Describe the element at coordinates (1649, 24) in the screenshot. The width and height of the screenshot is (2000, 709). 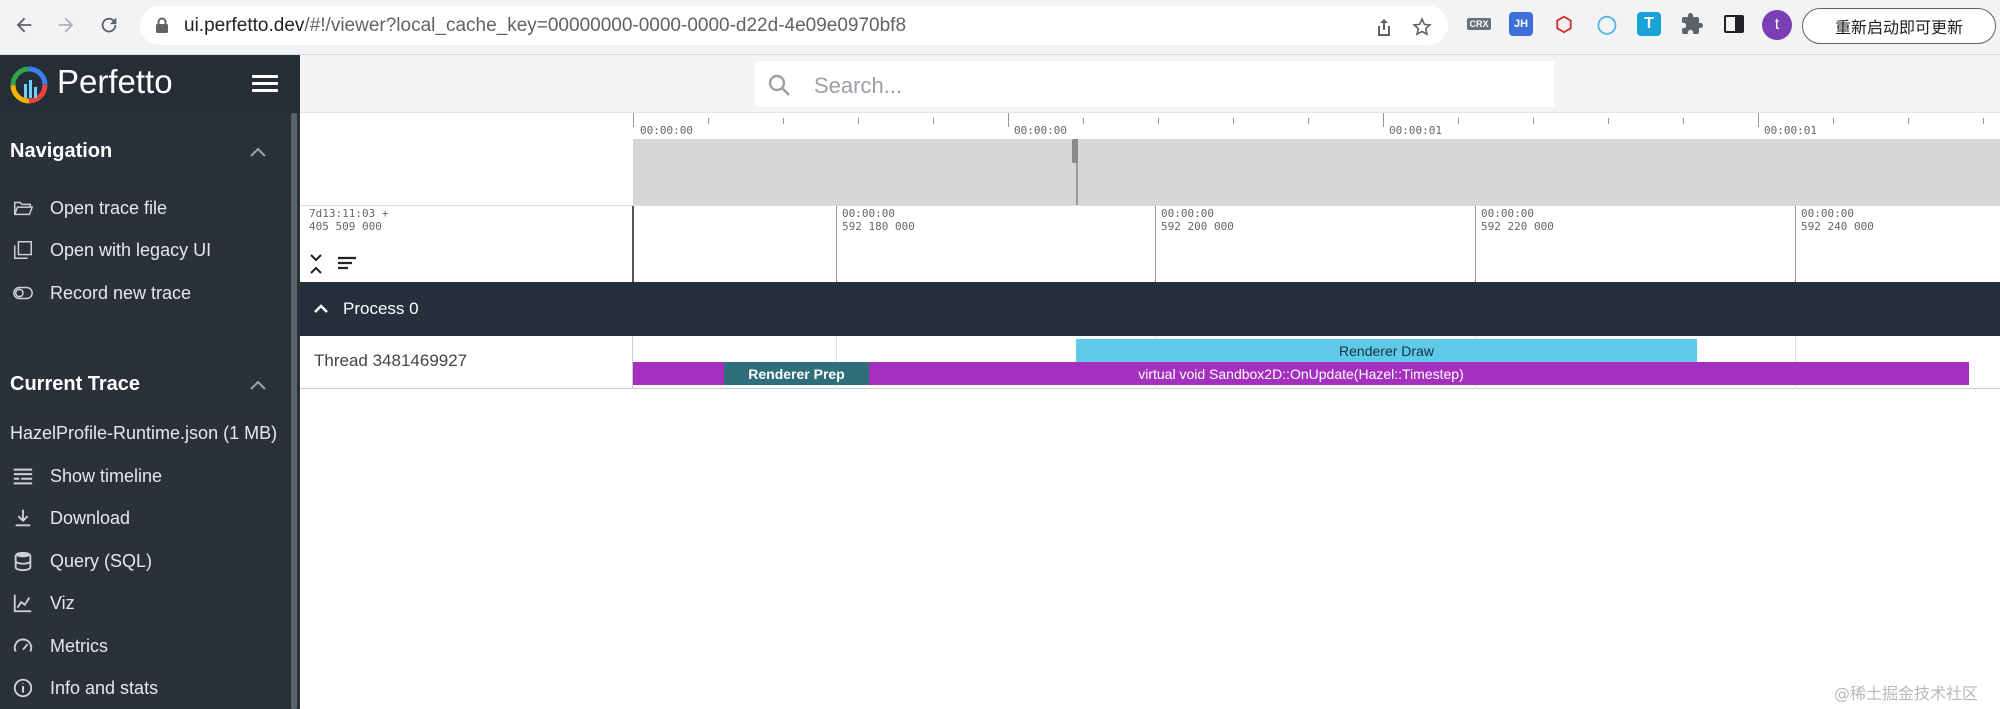
I see `t-icon: T` at that location.